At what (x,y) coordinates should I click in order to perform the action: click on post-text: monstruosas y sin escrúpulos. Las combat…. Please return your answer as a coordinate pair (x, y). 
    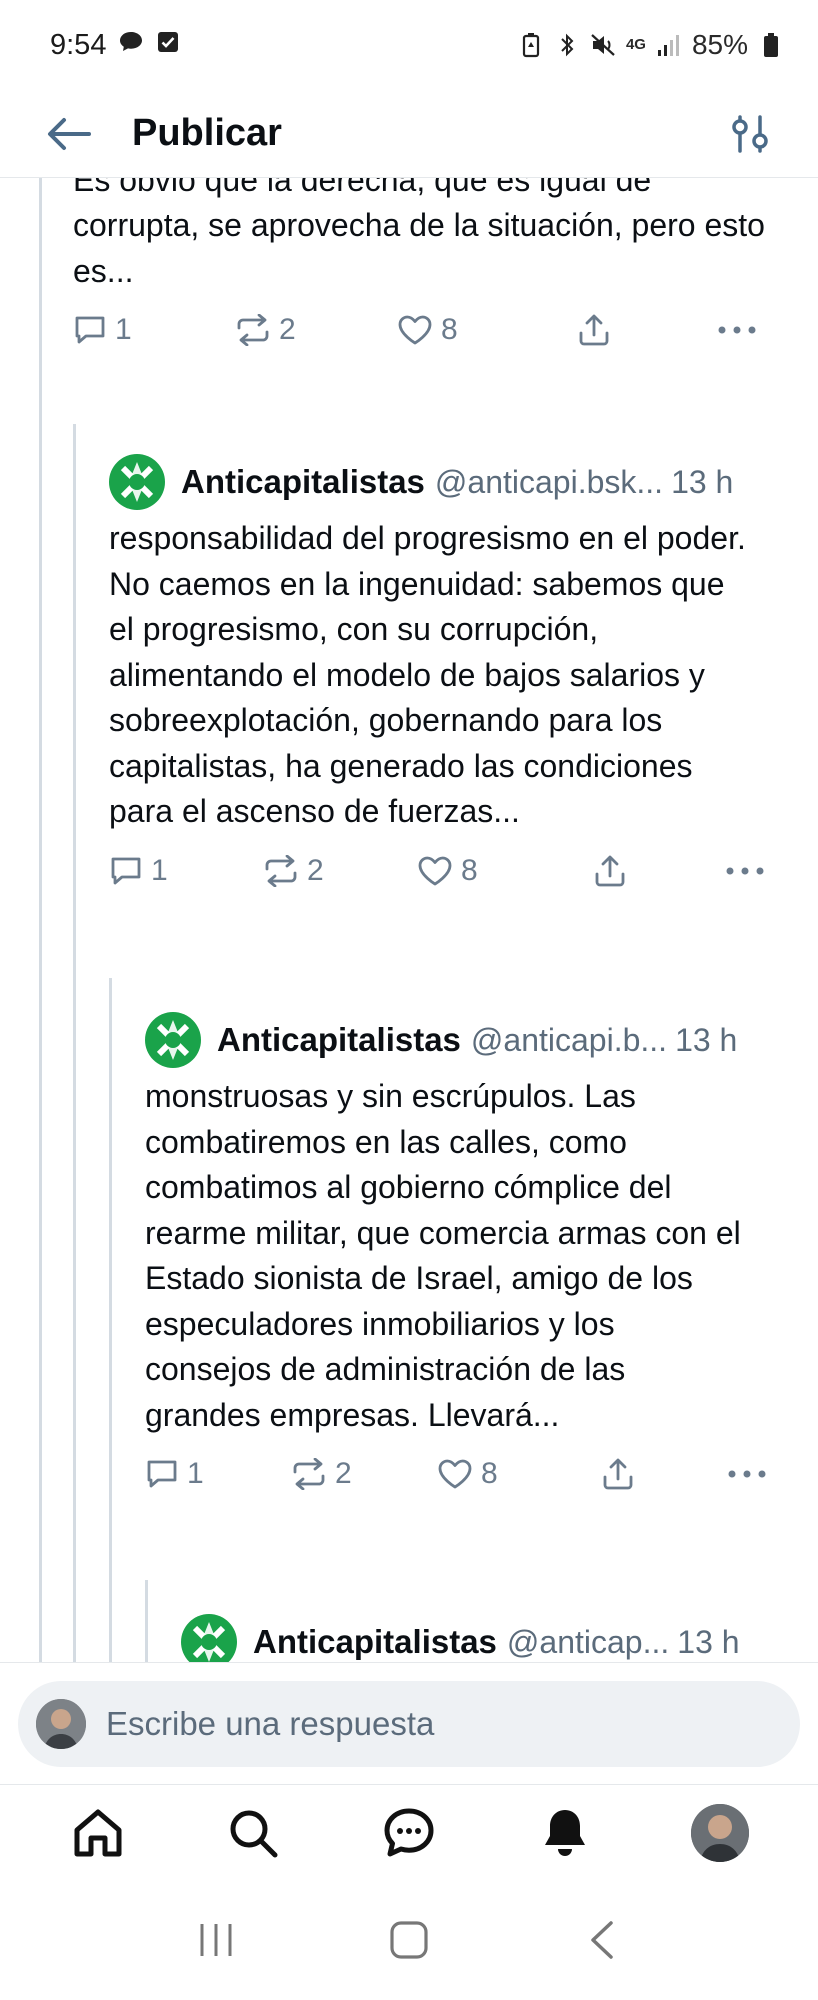
    Looking at the image, I should click on (443, 1255).